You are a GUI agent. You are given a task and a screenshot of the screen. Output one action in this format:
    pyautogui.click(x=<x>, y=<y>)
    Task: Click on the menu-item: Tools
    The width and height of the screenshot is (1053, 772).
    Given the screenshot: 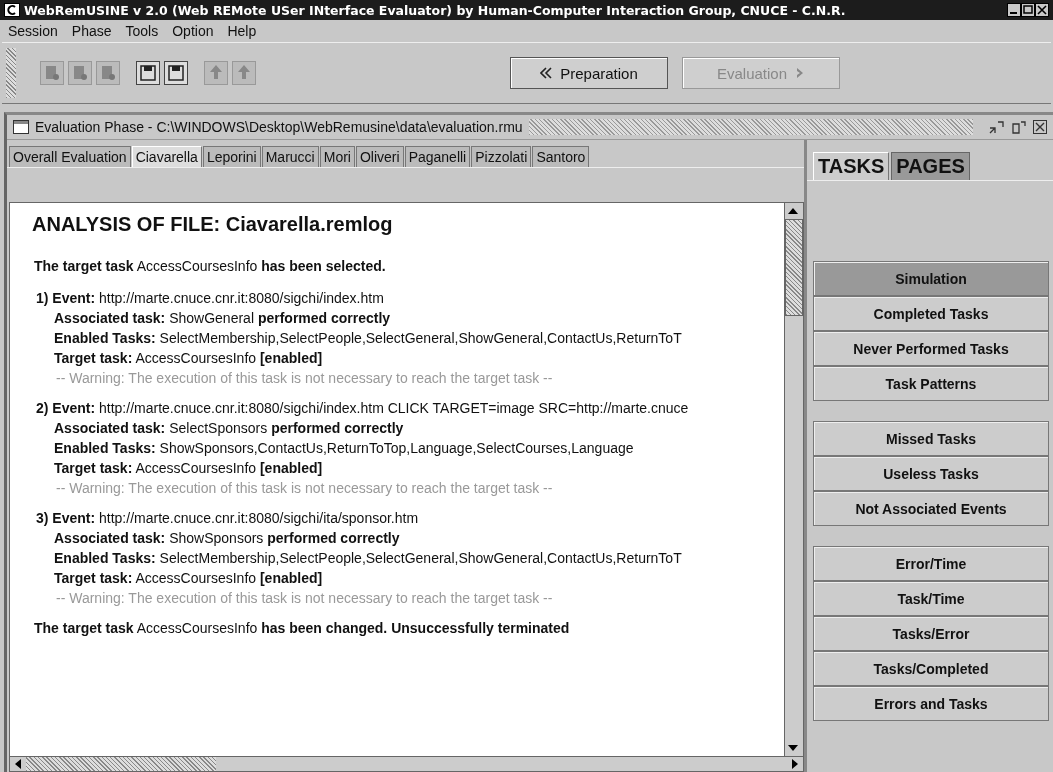 What is the action you would take?
    pyautogui.click(x=142, y=31)
    